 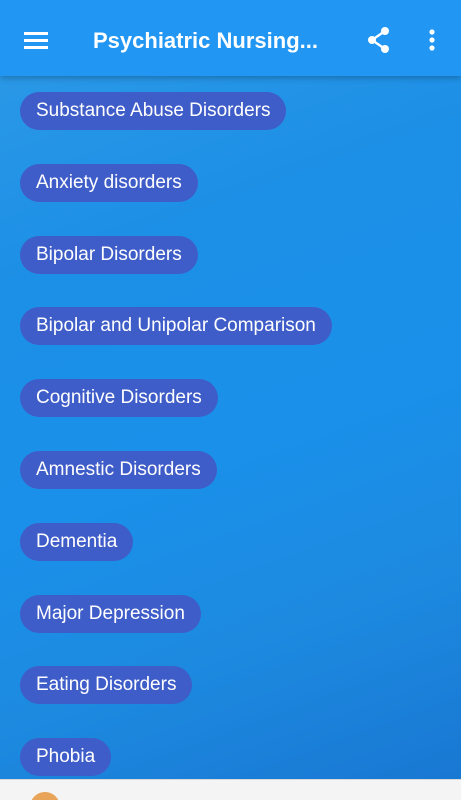 What do you see at coordinates (240, 486) in the screenshot?
I see `list-item: Amnestic Disorders` at bounding box center [240, 486].